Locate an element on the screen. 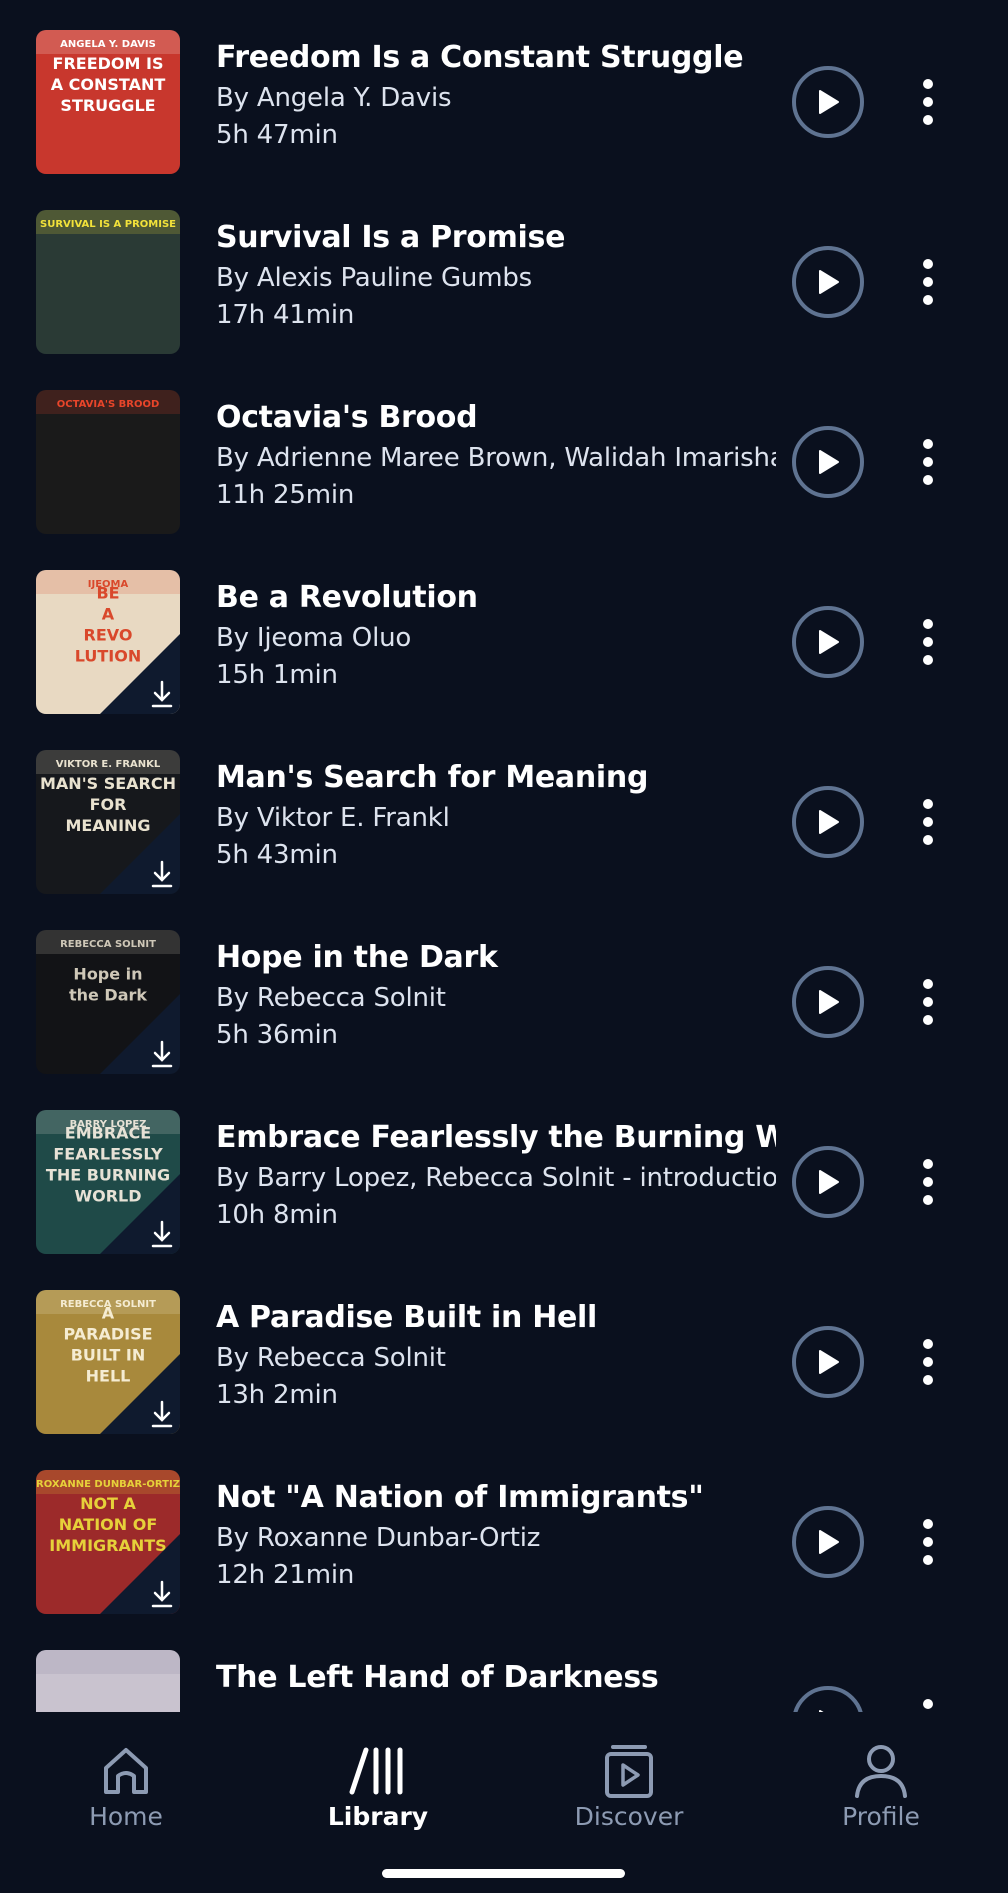  book-cover: SURVIVAL IS A PROMISE is located at coordinates (108, 282).